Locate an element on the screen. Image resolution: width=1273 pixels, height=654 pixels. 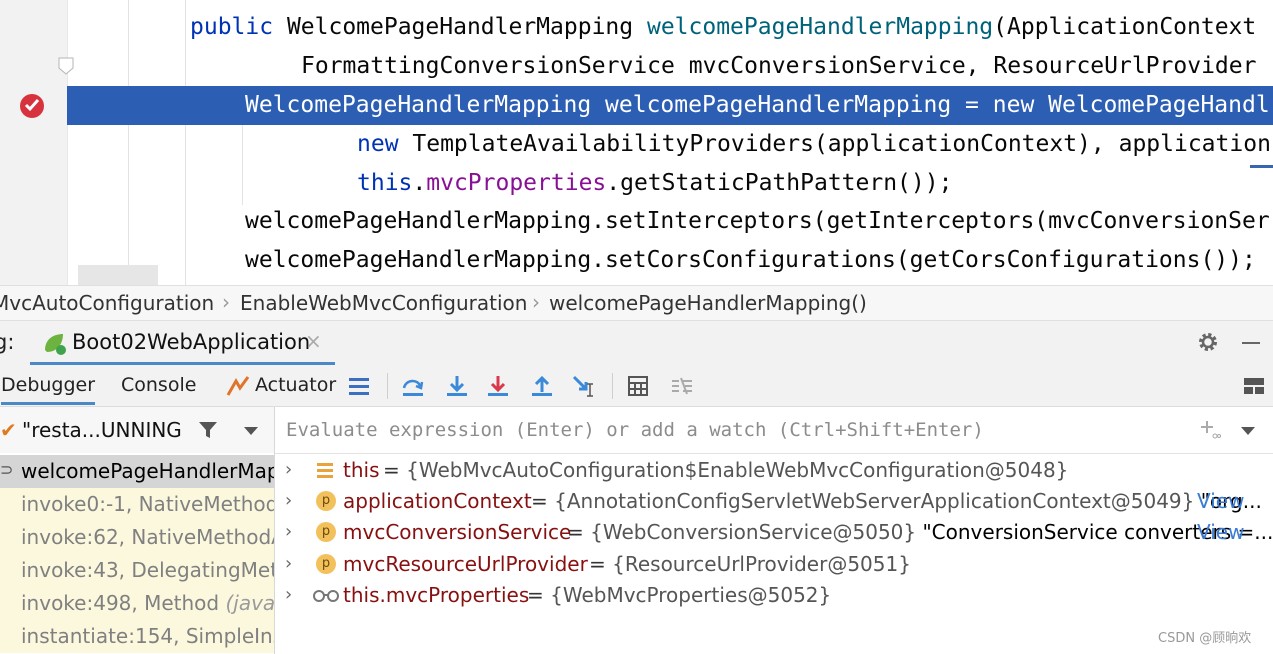
spring-leaf-icon is located at coordinates (55, 344).